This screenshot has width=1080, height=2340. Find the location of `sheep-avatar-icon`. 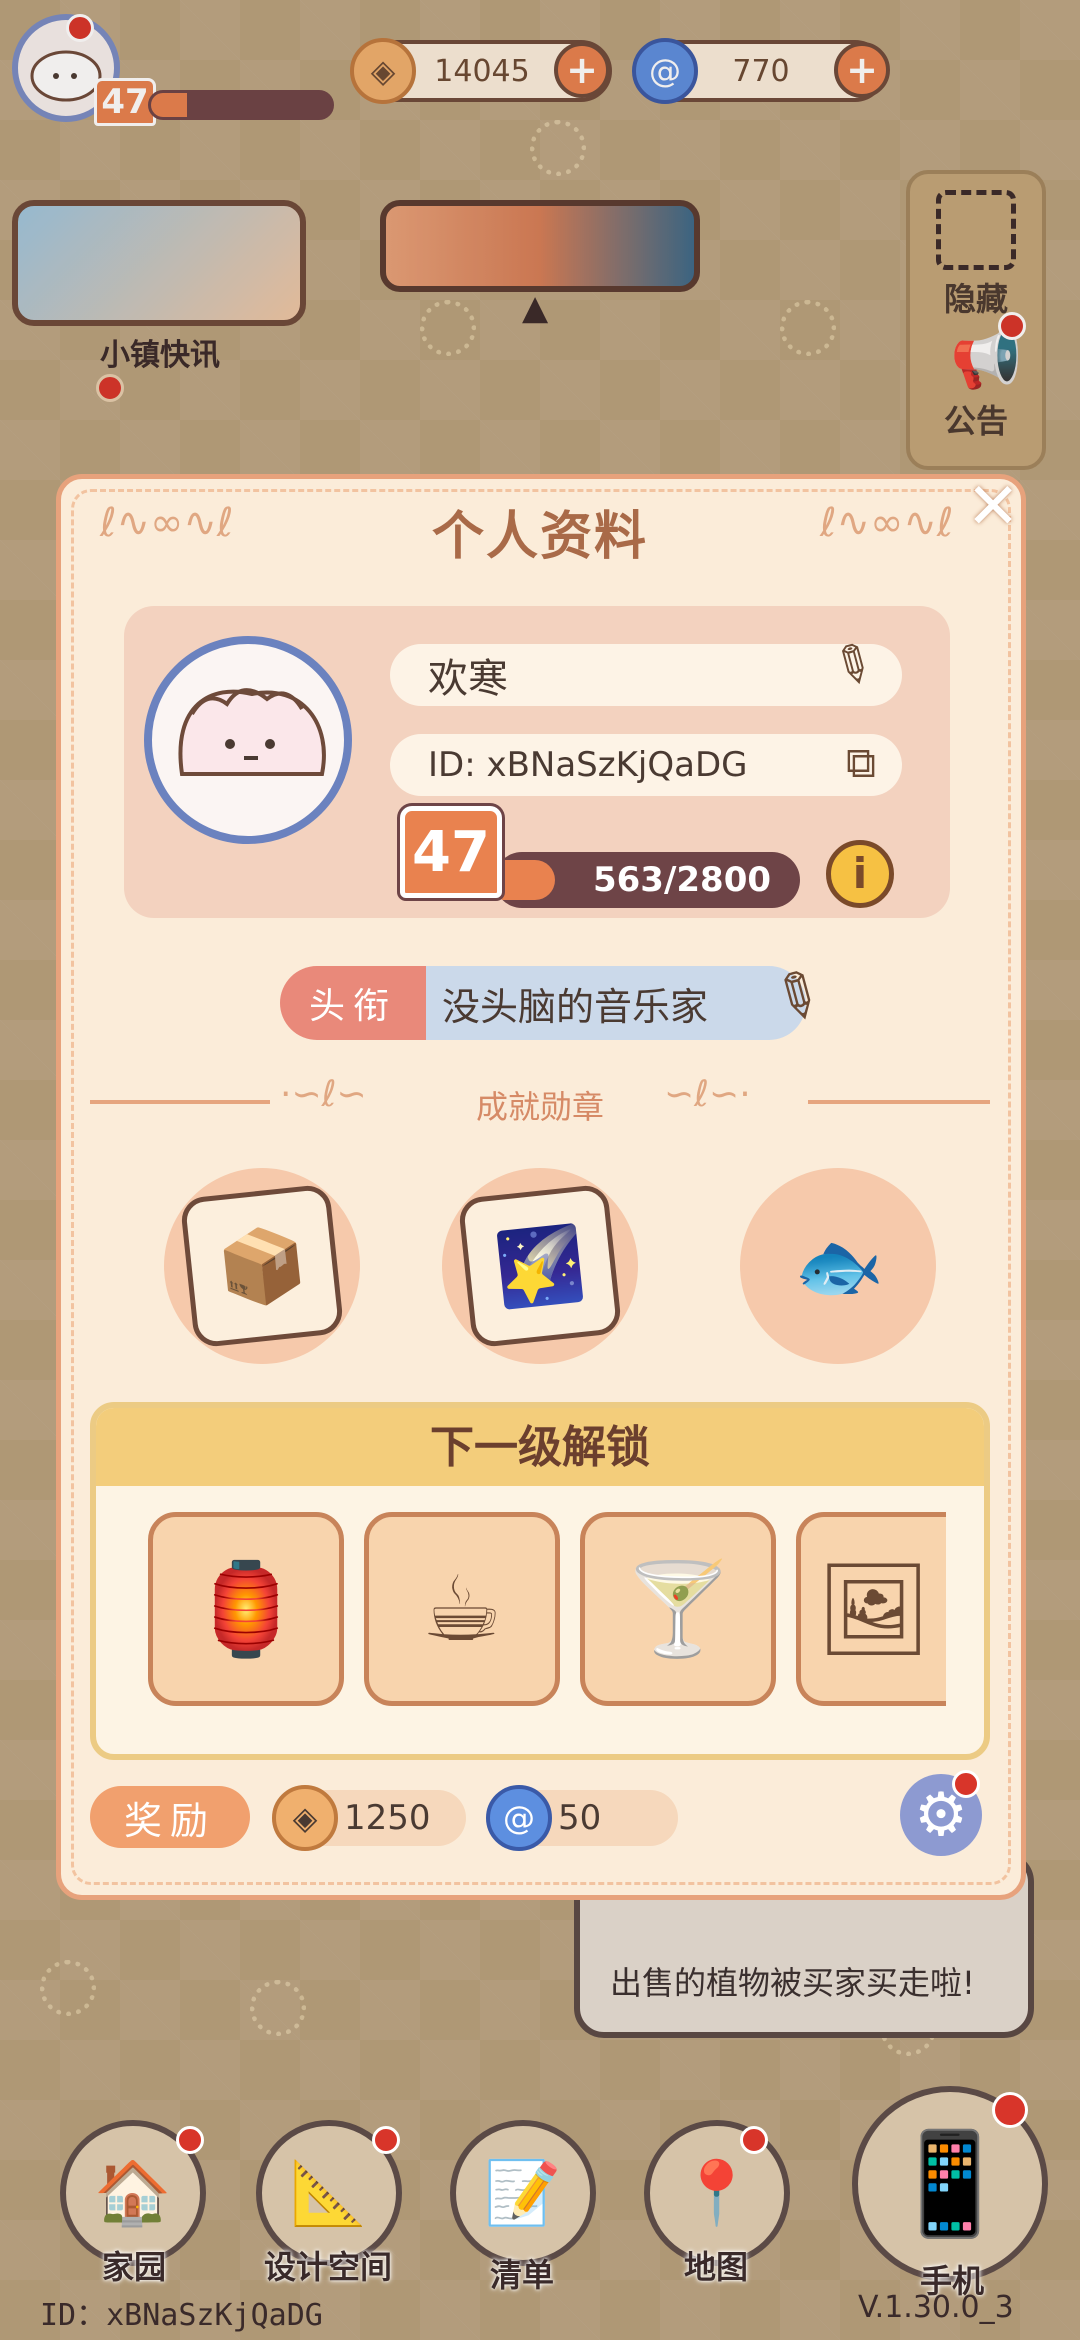

sheep-avatar-icon is located at coordinates (252, 732).